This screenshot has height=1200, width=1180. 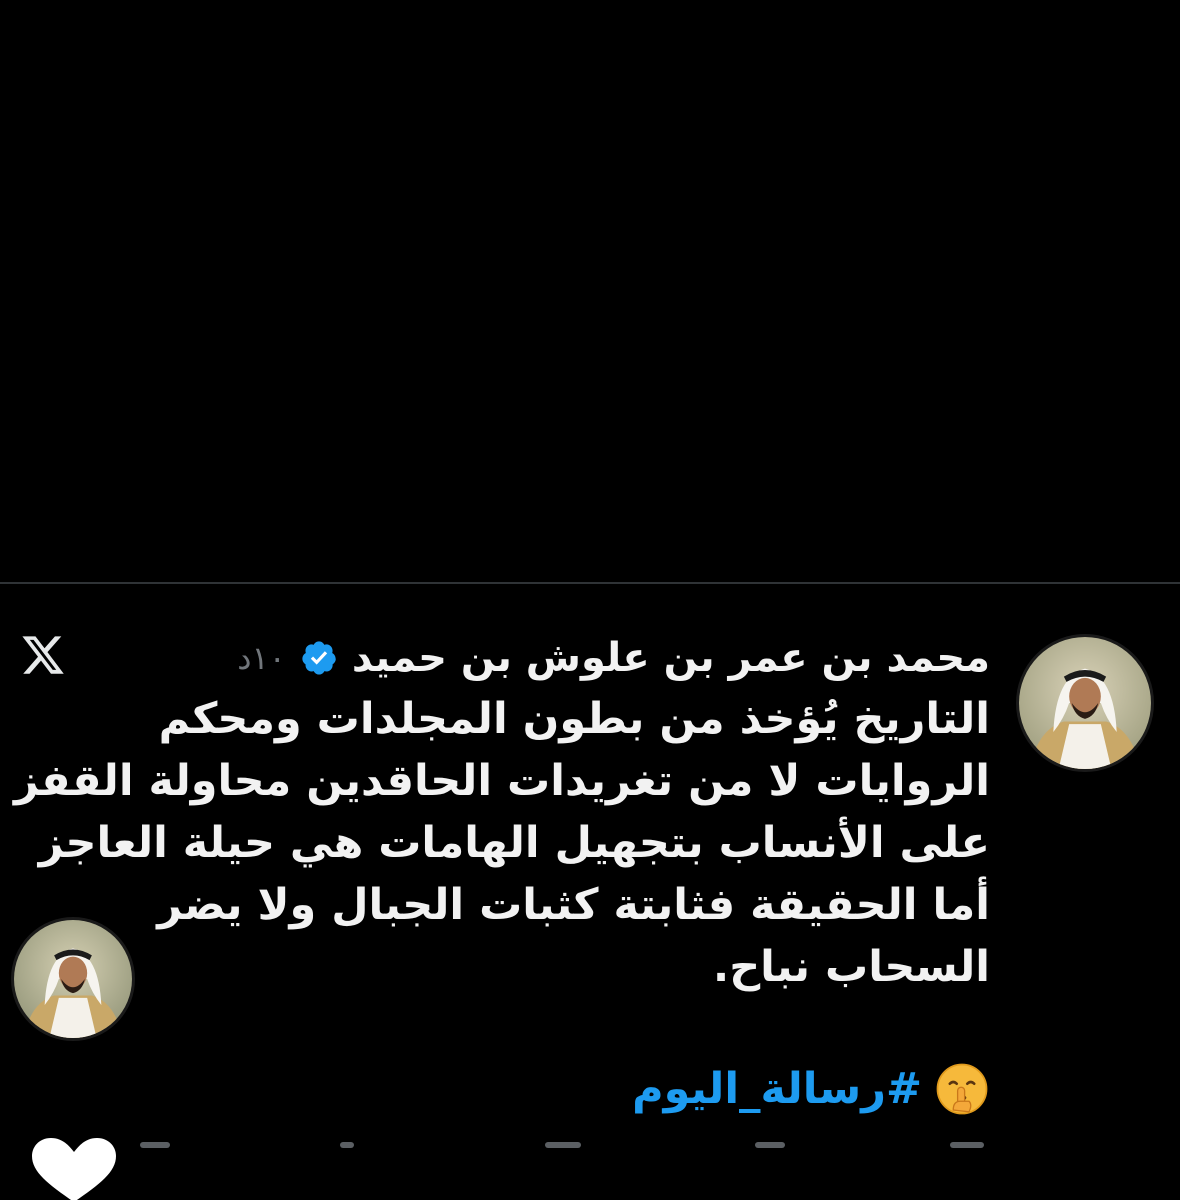 What do you see at coordinates (671, 658) in the screenshot?
I see `display-name: محمد بن عمر بن علوش بن حميد` at bounding box center [671, 658].